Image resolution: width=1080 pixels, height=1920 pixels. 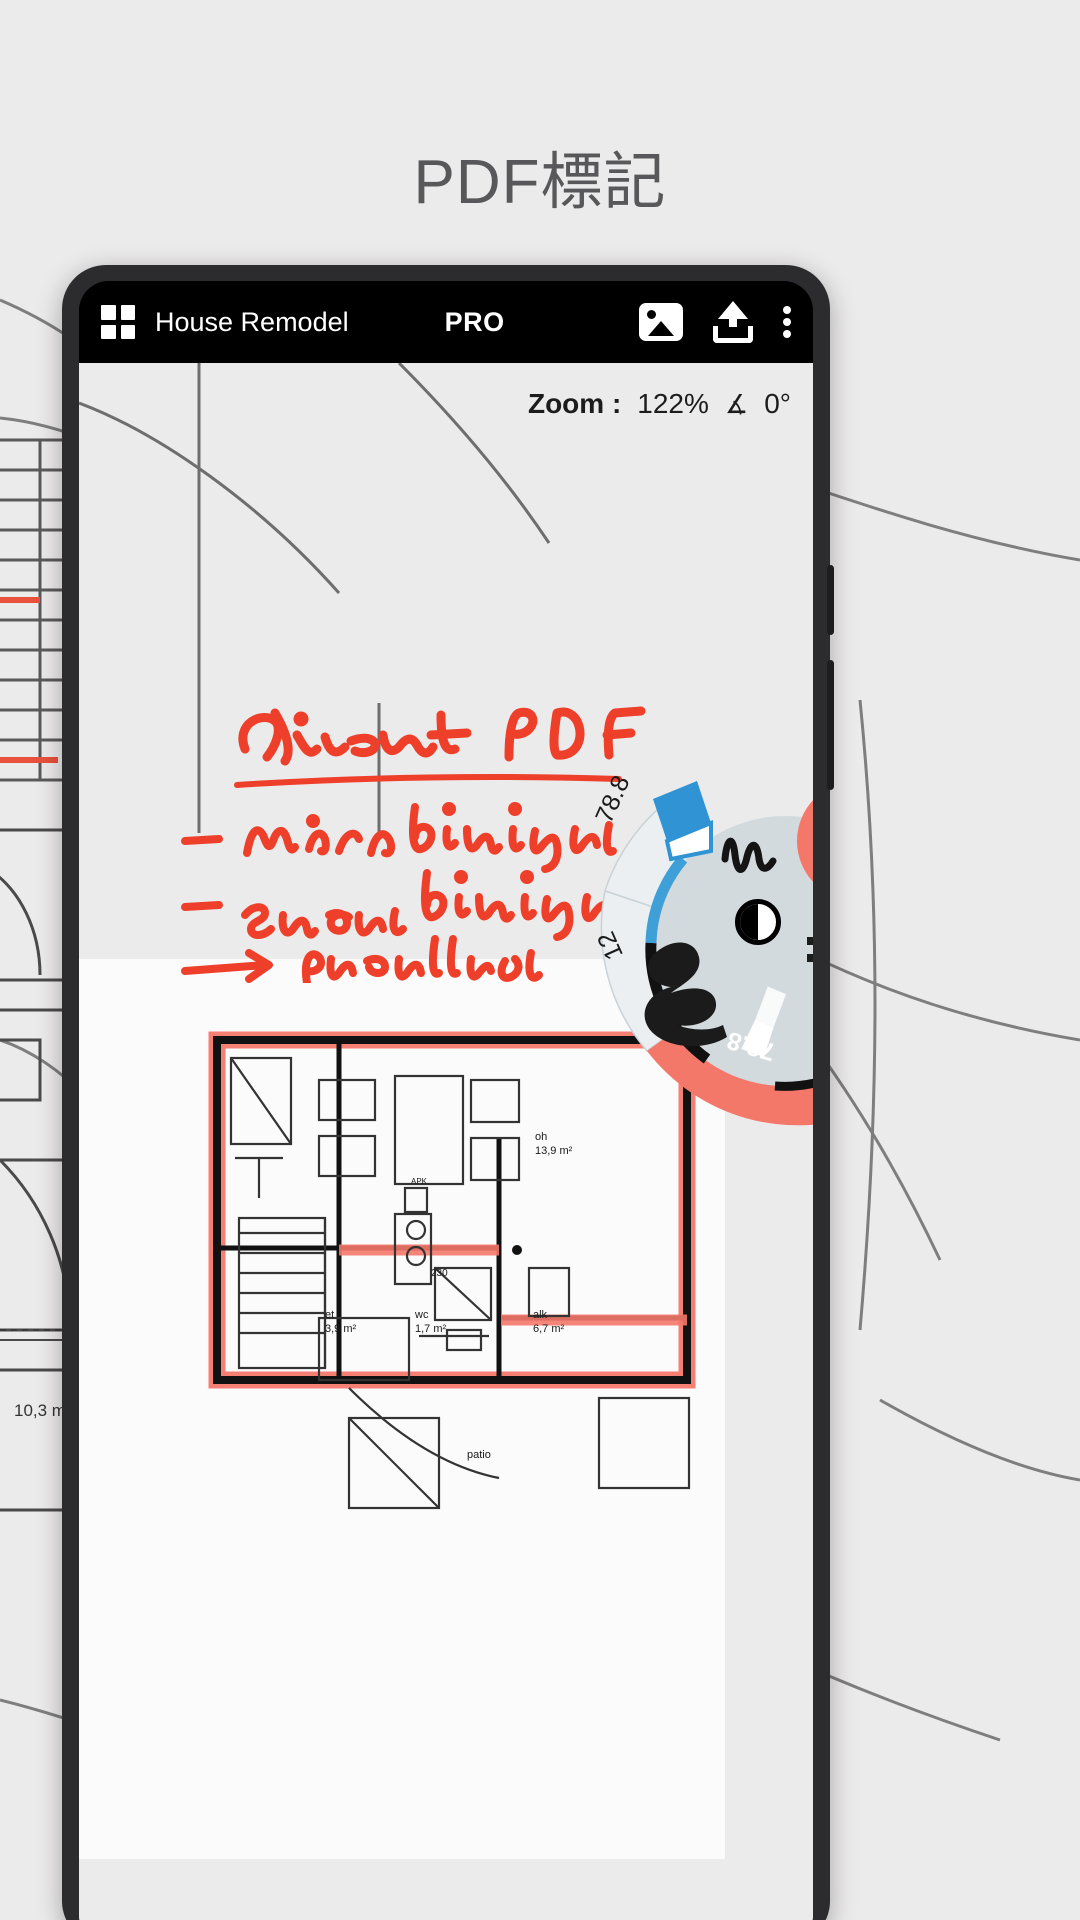 What do you see at coordinates (810, 954) in the screenshot?
I see `line-weight-tool-icon` at bounding box center [810, 954].